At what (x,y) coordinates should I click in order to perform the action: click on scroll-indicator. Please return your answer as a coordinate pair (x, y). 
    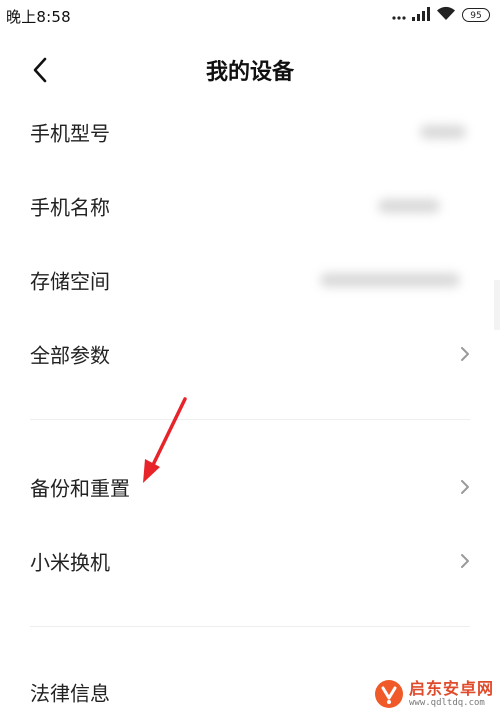
    Looking at the image, I should click on (497, 305).